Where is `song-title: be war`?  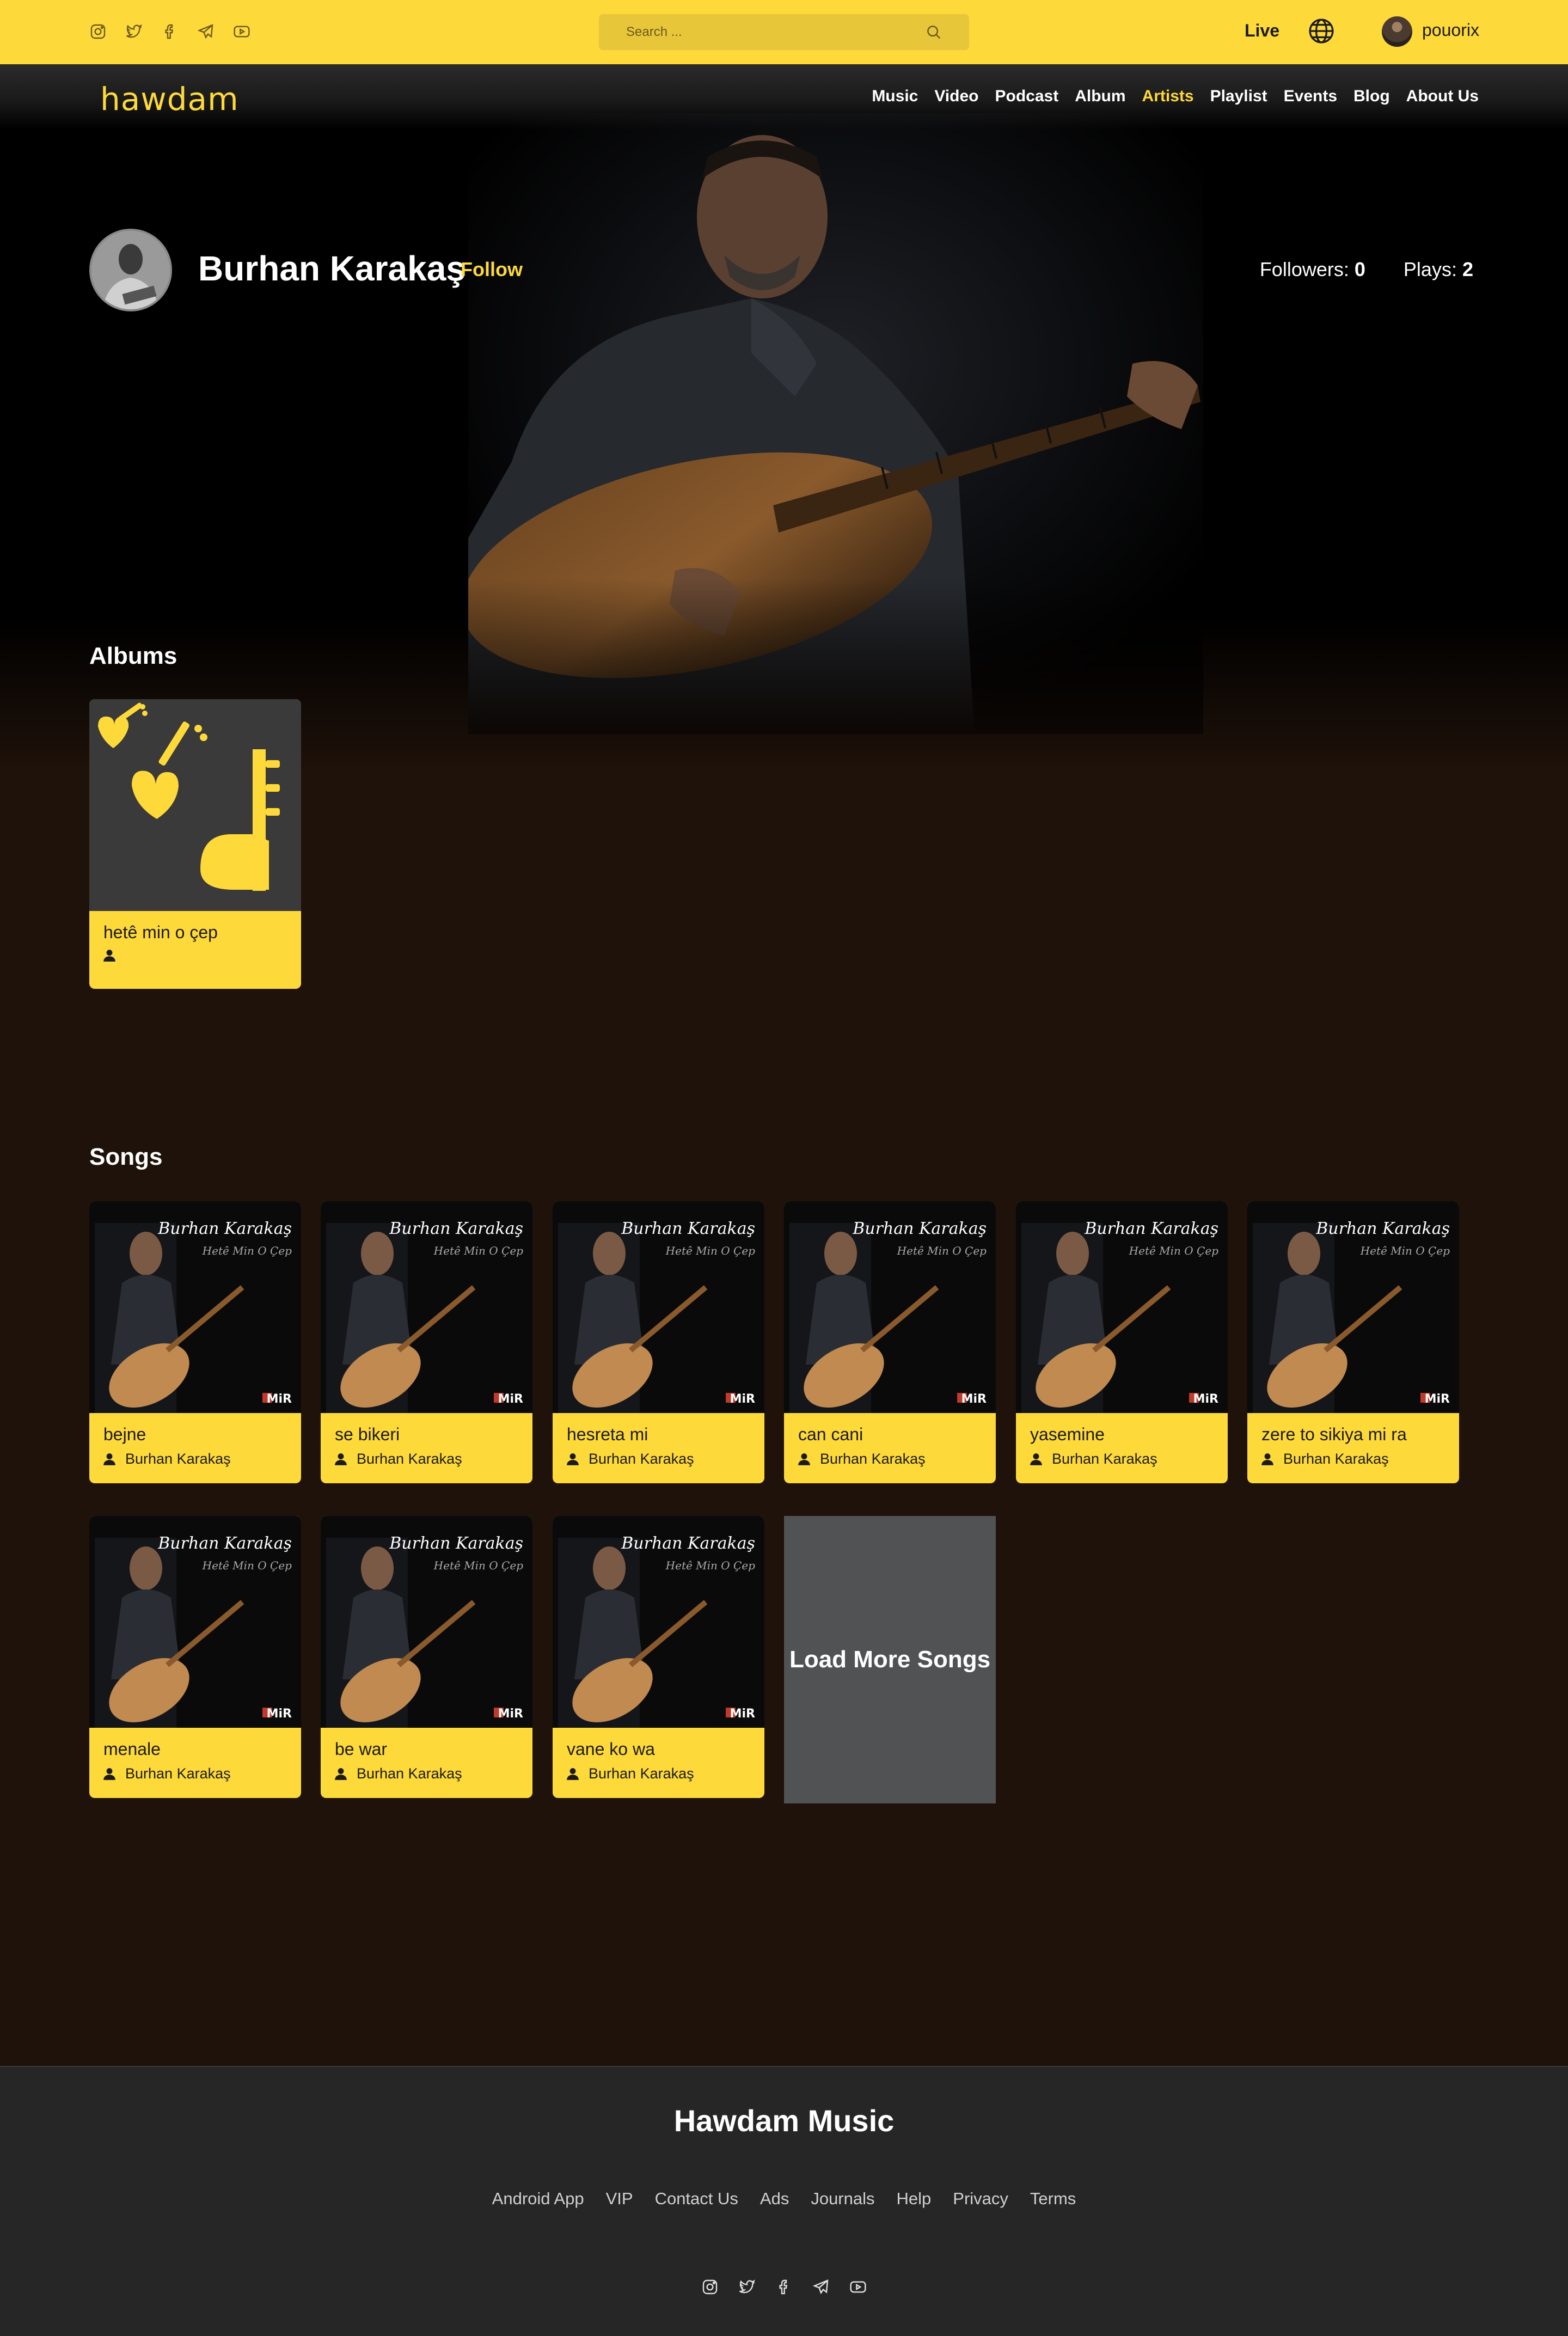
song-title: be war is located at coordinates (361, 1749).